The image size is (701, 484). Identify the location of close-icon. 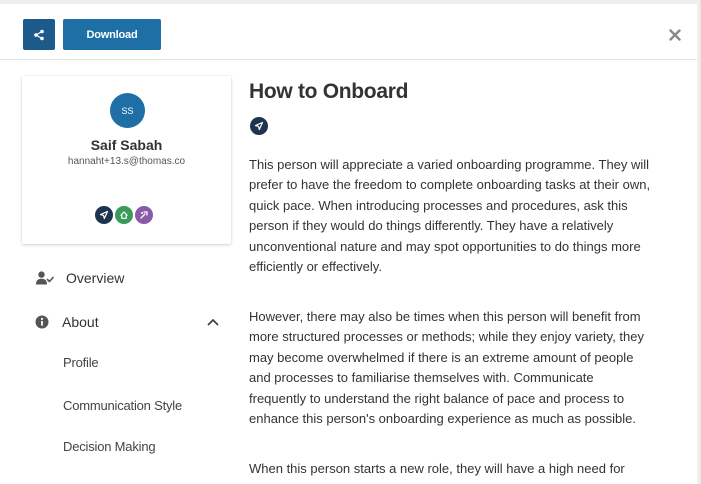
(675, 35).